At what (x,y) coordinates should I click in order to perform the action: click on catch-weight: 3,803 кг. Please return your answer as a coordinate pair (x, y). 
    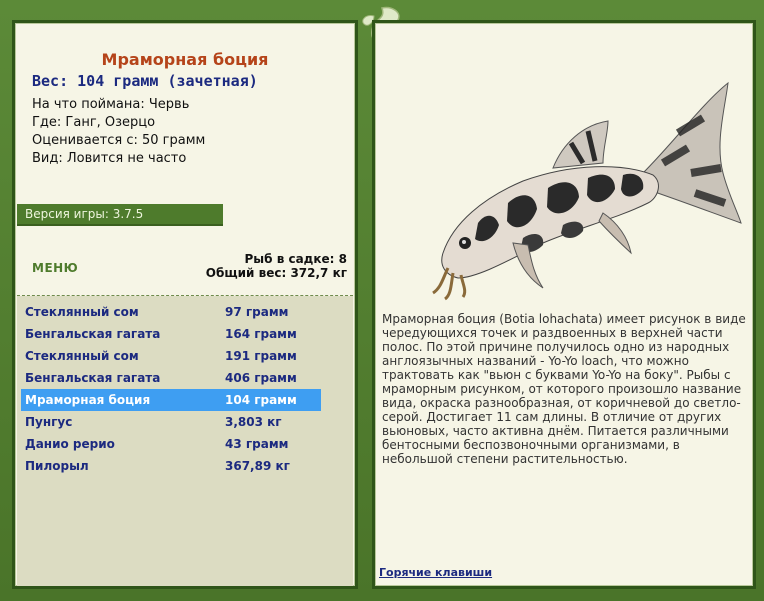
    Looking at the image, I should click on (253, 422).